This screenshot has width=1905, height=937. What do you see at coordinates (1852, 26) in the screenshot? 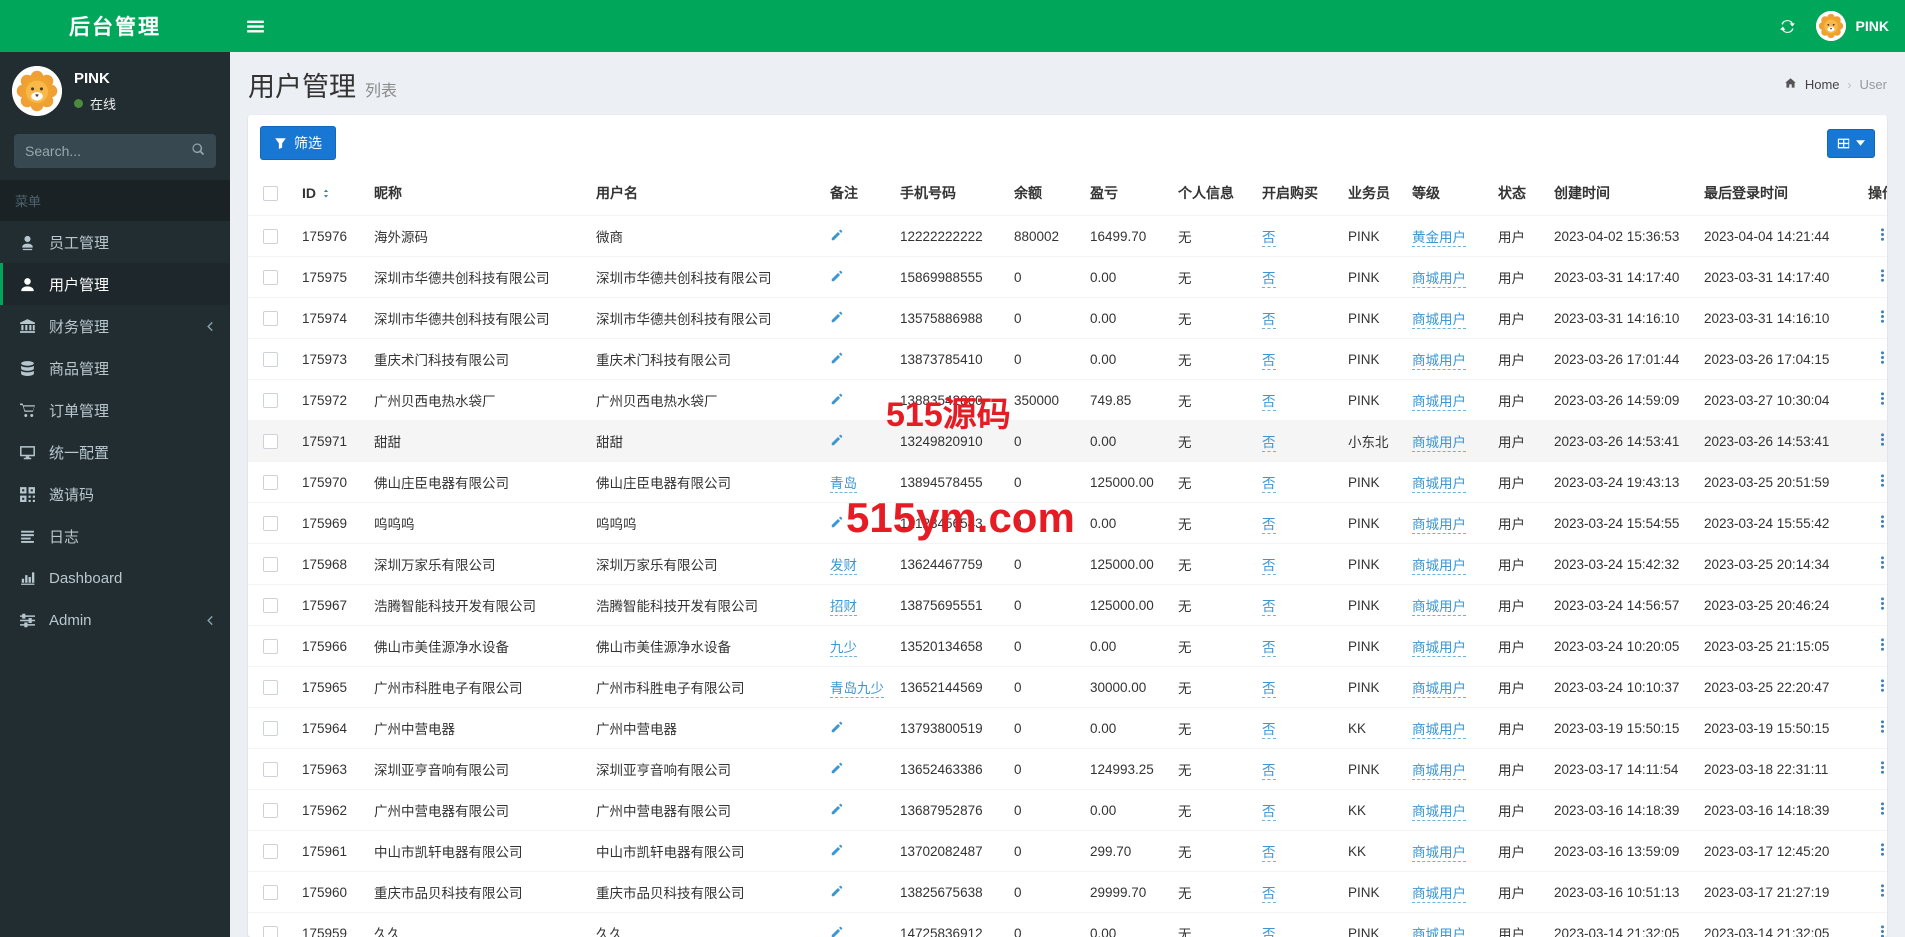
I see `navbar-user-menu: PINK` at bounding box center [1852, 26].